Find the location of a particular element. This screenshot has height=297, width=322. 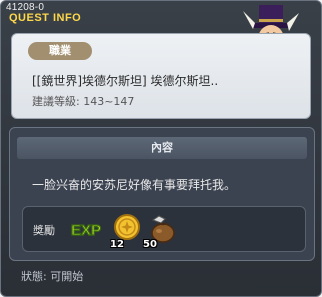

window-title: QUEST INFO is located at coordinates (45, 18).